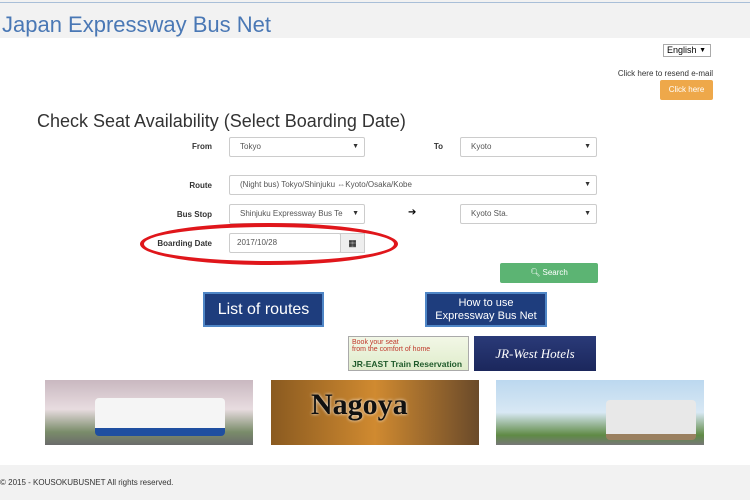 Image resolution: width=750 pixels, height=500 pixels. Describe the element at coordinates (489, 213) in the screenshot. I see `bus-stop-to-value: Kyoto Sta.` at that location.